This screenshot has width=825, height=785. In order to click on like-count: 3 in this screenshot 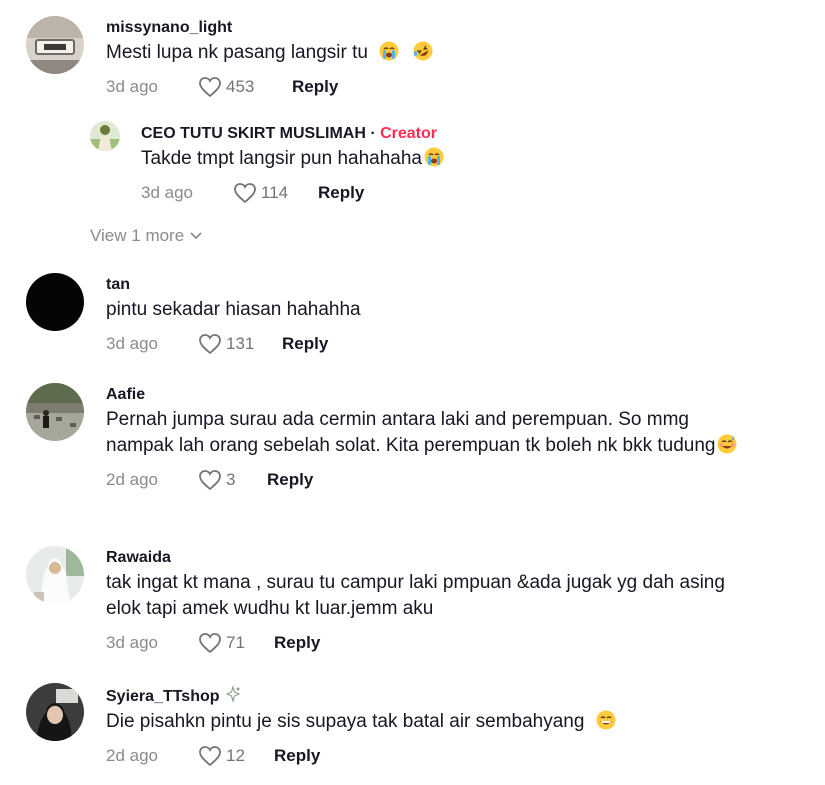, I will do `click(231, 479)`.